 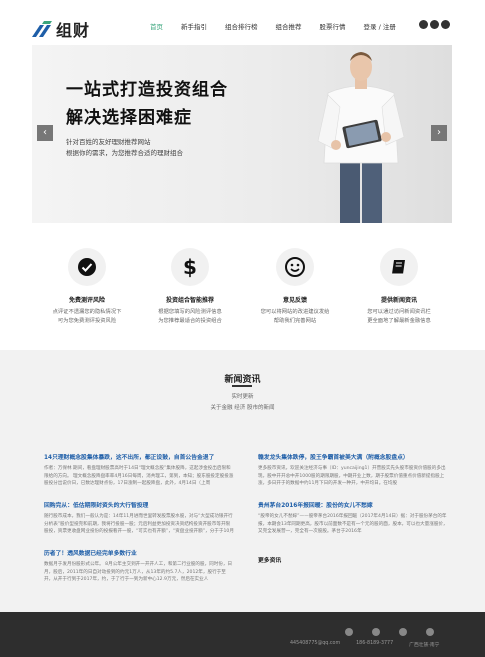 What do you see at coordinates (399, 312) in the screenshot?
I see `feature-desc-line1: 您可以通过访问新闻资讯栏` at bounding box center [399, 312].